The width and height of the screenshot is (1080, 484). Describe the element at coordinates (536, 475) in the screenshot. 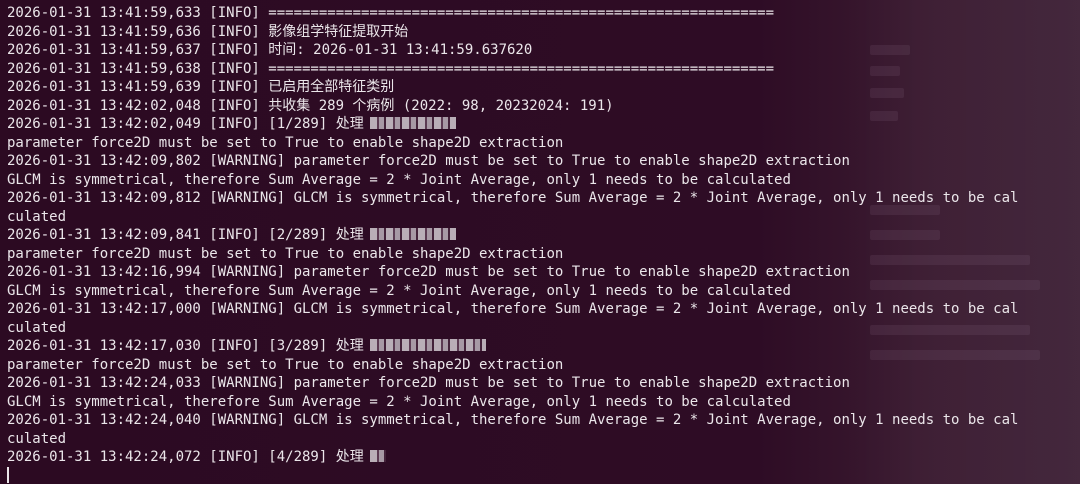

I see `prompt-line` at that location.